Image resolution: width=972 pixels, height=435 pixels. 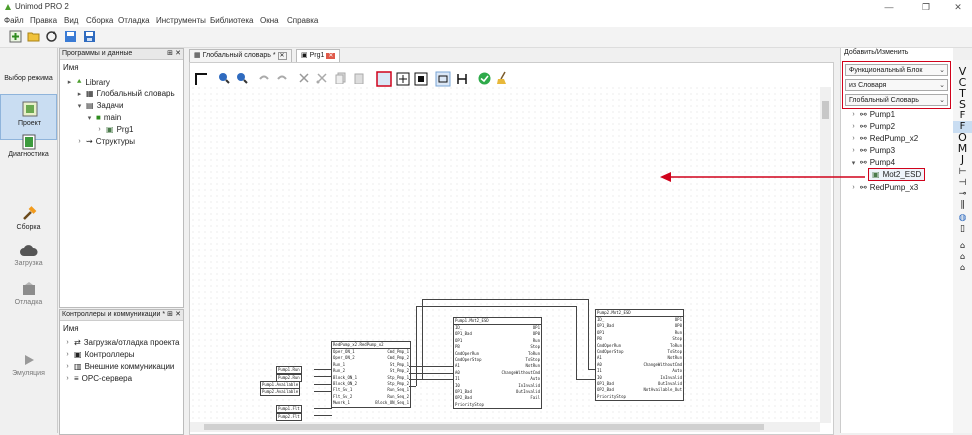 I want to click on tree-item-opc: › ≡ OPC-сервера, so click(x=98, y=378).